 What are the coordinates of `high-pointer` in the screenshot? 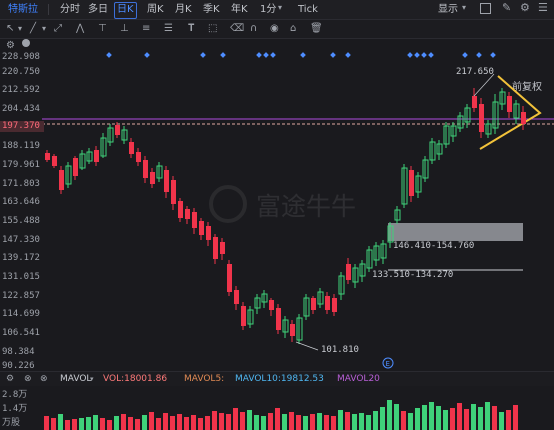 It's located at (484, 85).